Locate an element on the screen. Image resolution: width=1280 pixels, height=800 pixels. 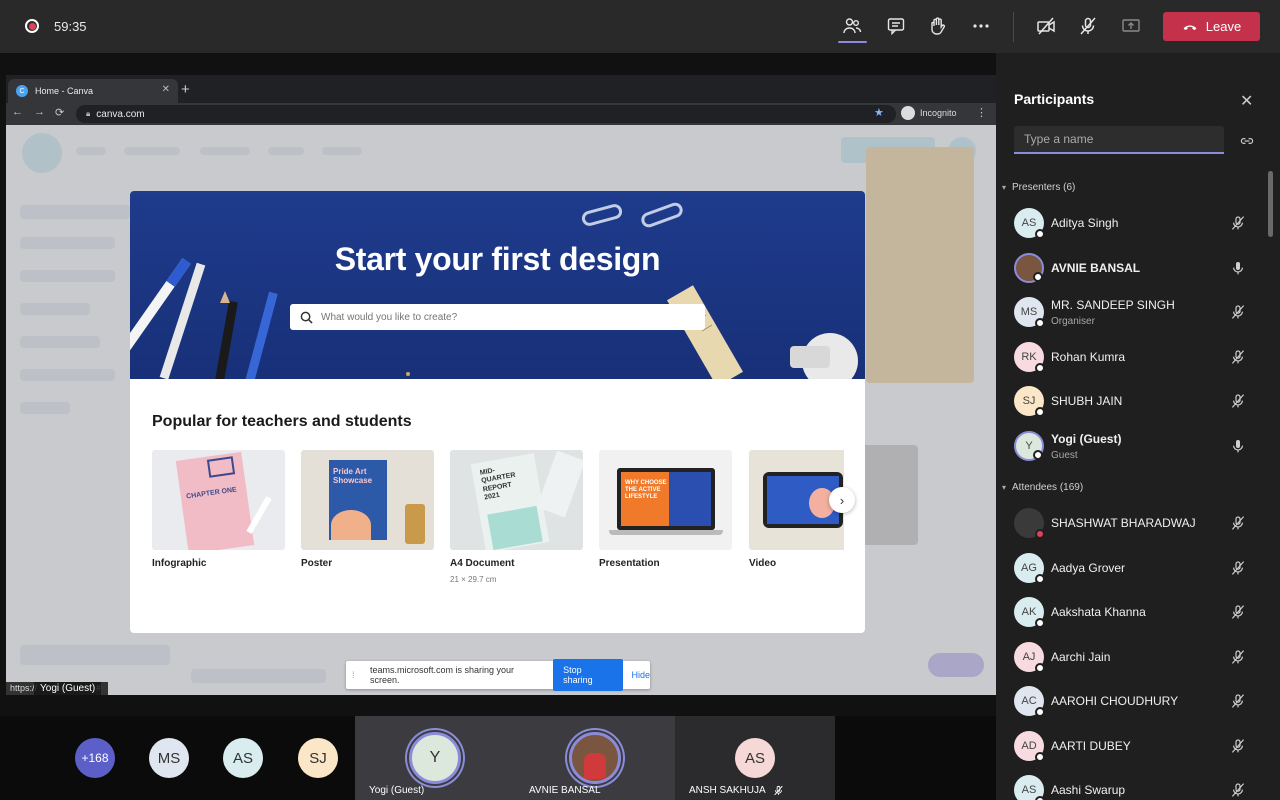
design-card-label: A4 Document is located at coordinates (482, 563).